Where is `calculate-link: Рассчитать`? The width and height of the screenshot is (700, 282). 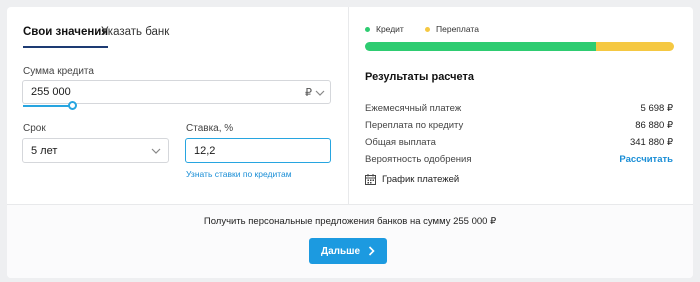
calculate-link: Рассчитать is located at coordinates (646, 159).